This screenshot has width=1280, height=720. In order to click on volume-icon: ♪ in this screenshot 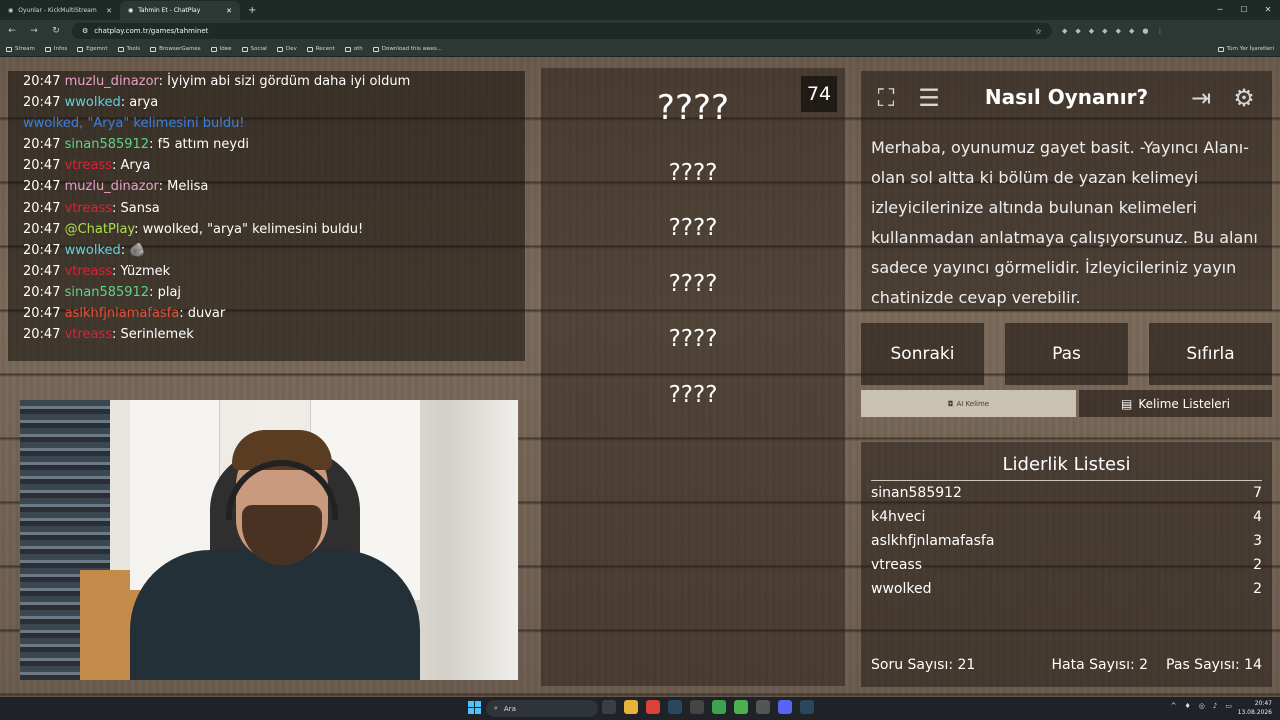, I will do `click(1215, 706)`.